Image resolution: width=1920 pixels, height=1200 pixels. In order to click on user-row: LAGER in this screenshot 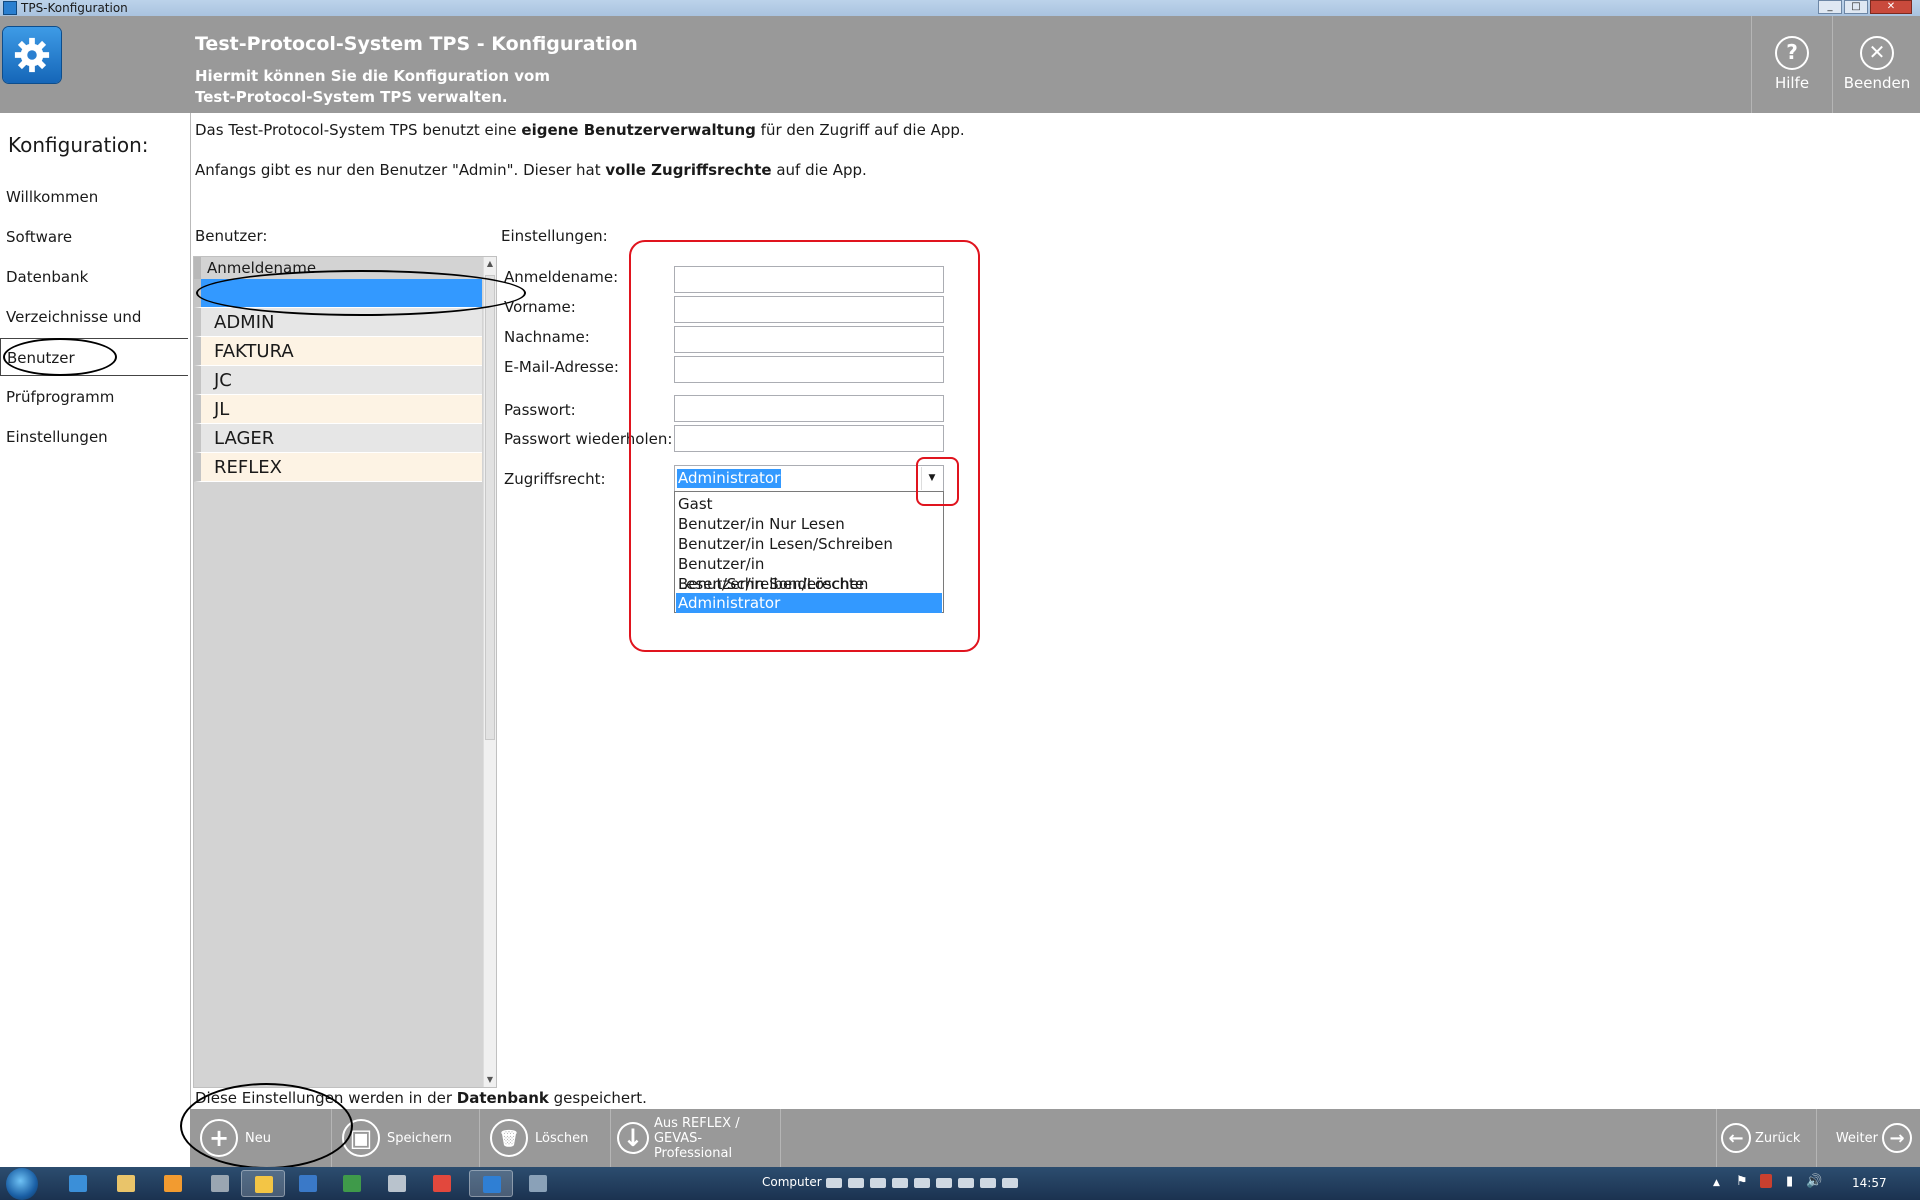, I will do `click(338, 438)`.